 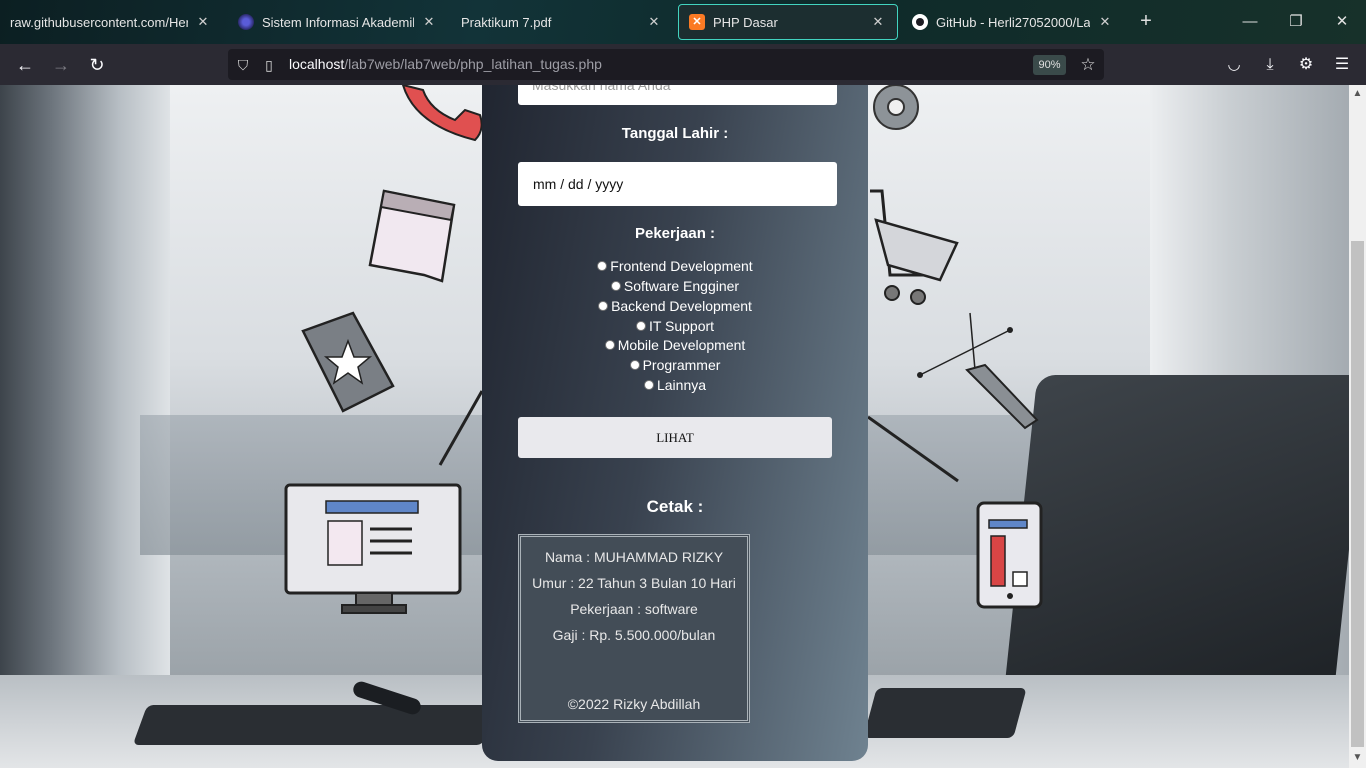 What do you see at coordinates (697, 22) in the screenshot?
I see `xampp-icon` at bounding box center [697, 22].